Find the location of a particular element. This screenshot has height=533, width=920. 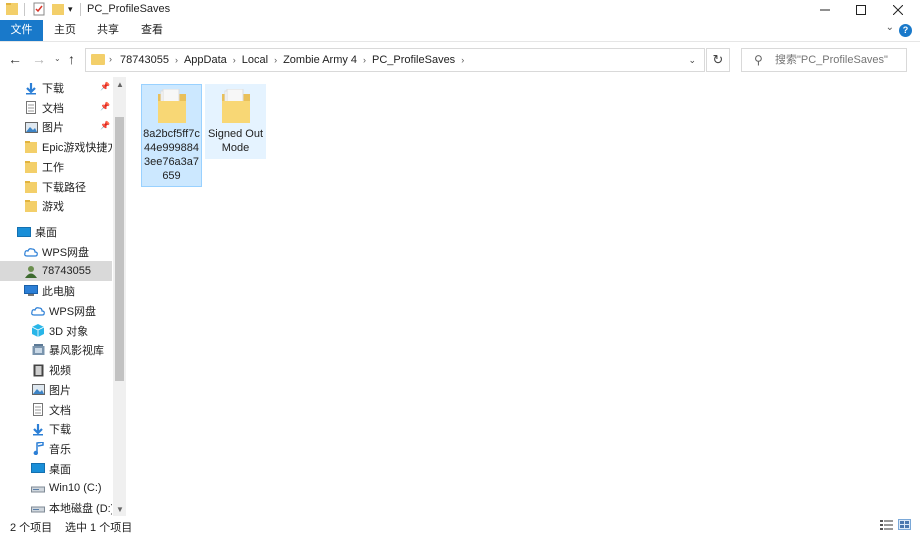

nav-item-label: 下载路径 is located at coordinates (64, 187).